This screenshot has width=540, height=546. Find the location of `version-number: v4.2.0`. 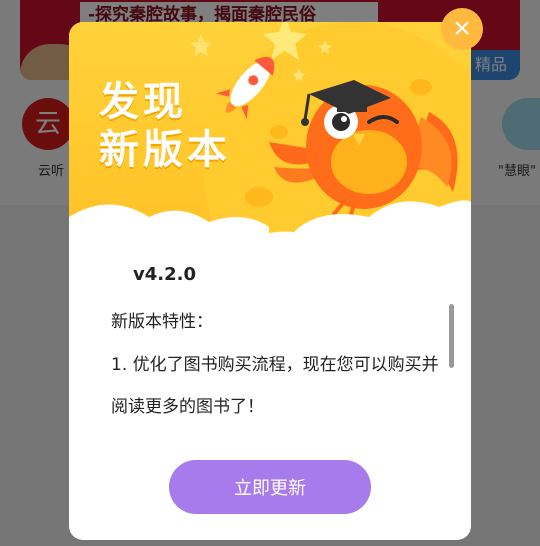

version-number: v4.2.0 is located at coordinates (164, 274).